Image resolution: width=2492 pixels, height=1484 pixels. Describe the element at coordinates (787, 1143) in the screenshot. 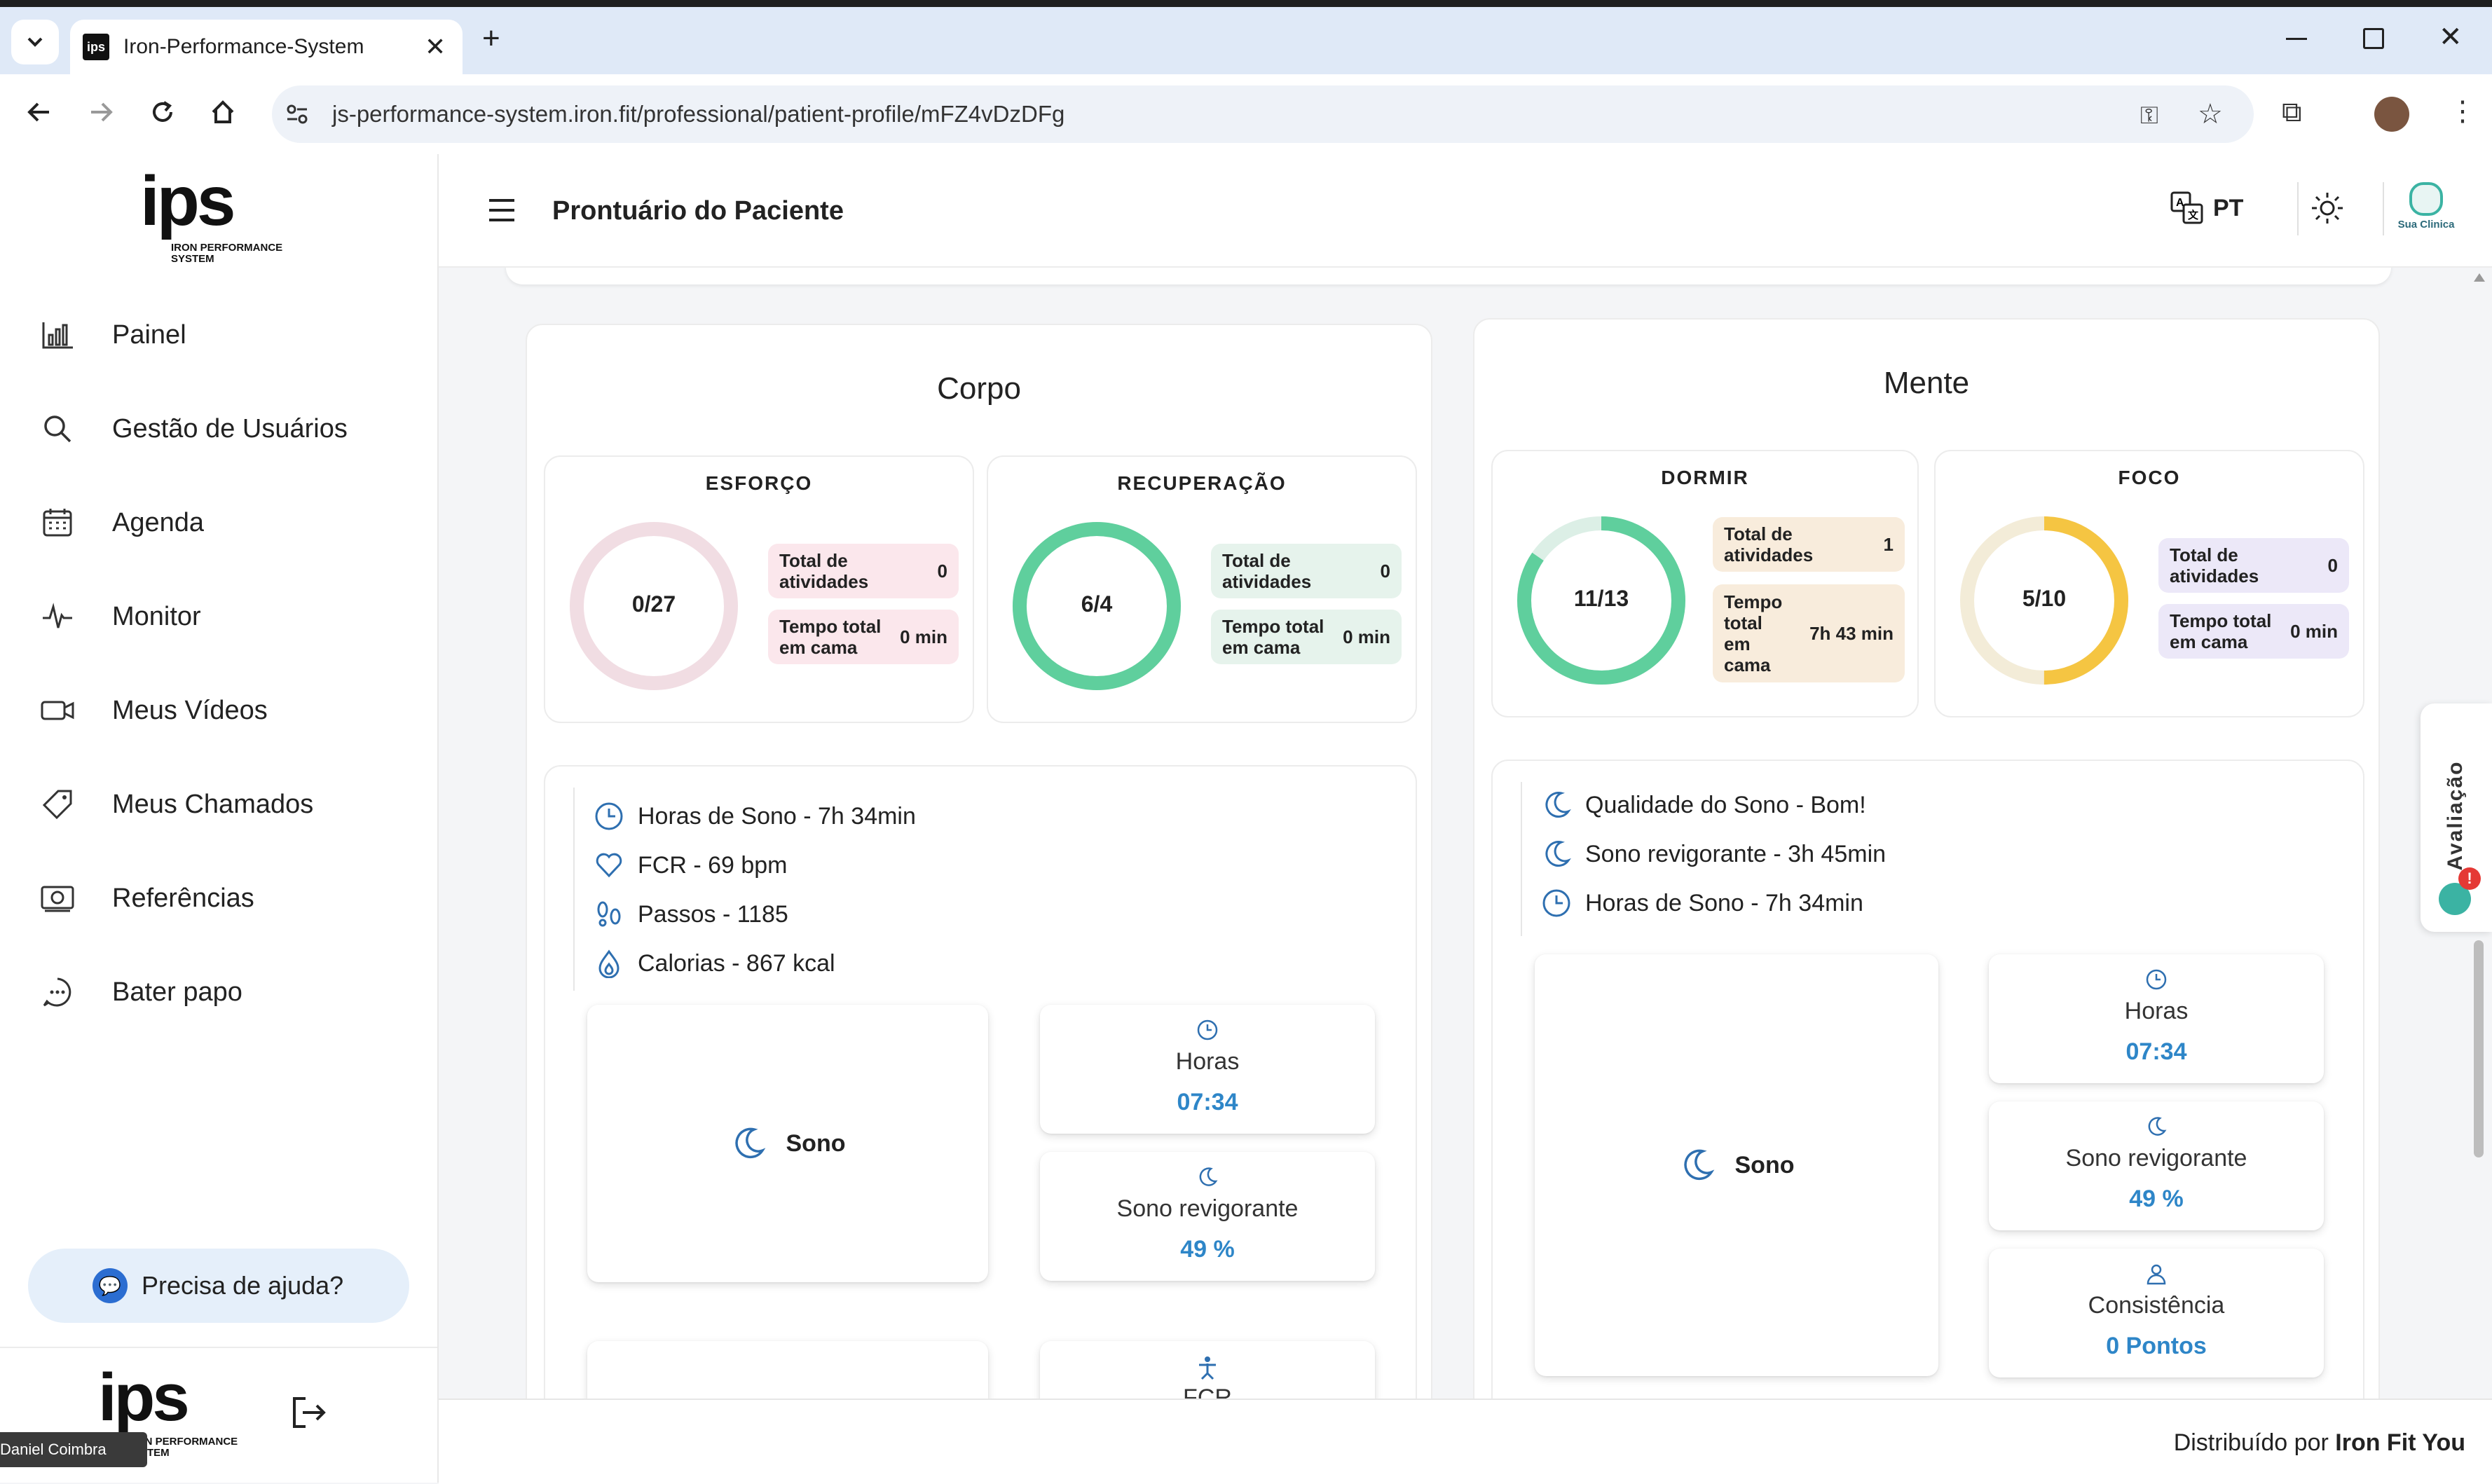

I see `corpo-sono-tile: Sono` at that location.